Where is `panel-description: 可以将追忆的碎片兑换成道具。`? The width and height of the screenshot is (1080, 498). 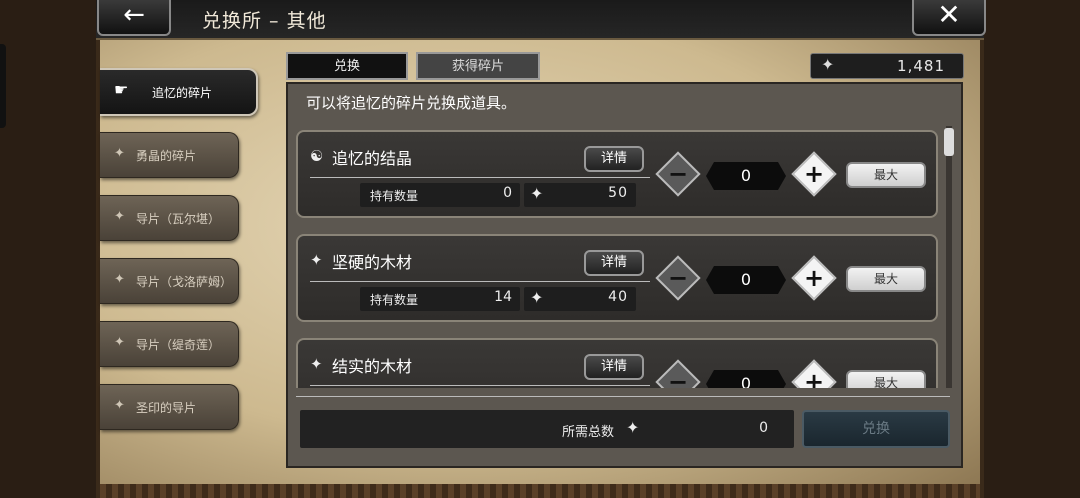
panel-description: 可以将追忆的碎片兑换成道具。 is located at coordinates (411, 103).